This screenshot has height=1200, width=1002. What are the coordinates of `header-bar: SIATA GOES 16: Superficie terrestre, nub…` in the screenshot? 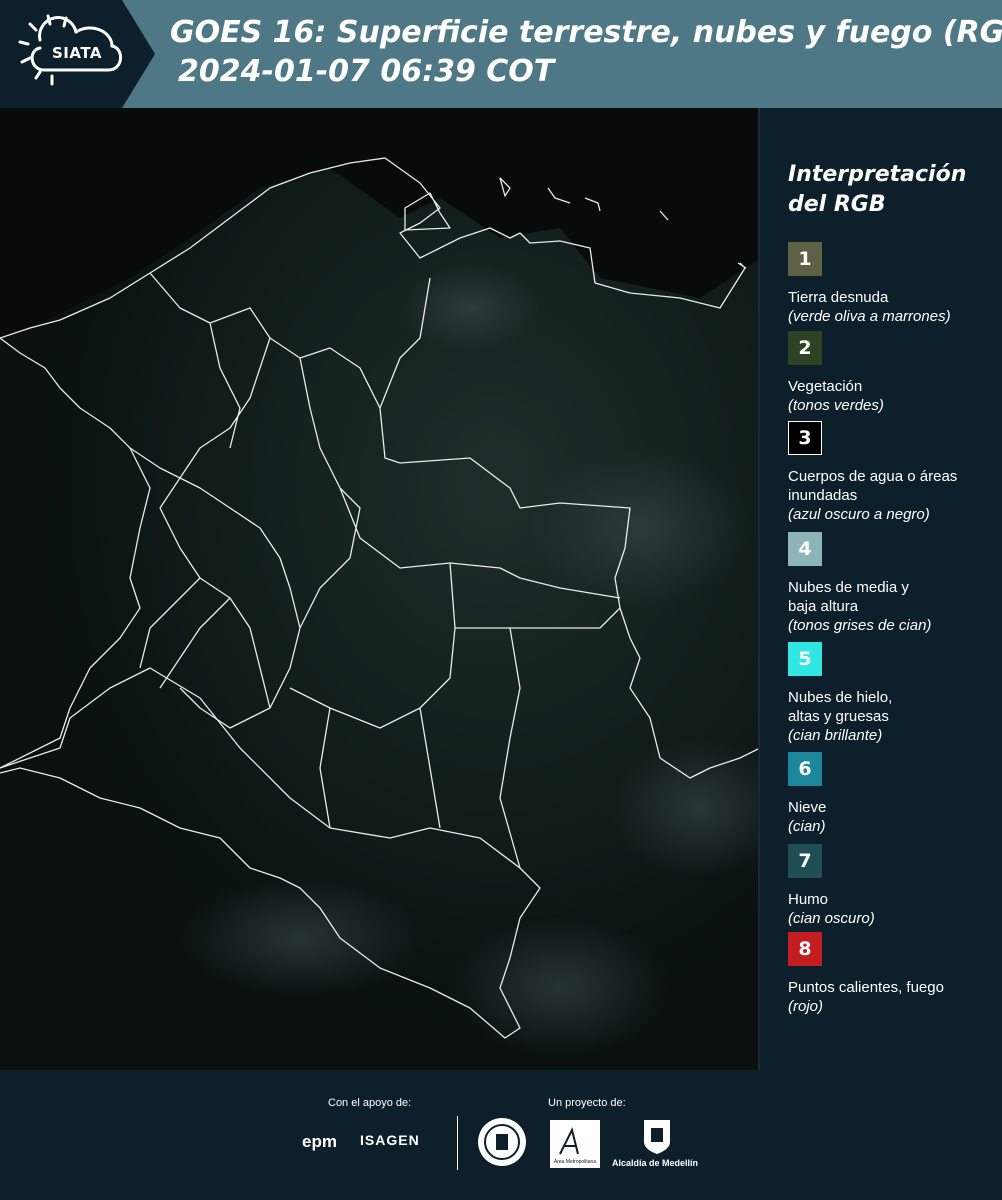 It's located at (501, 54).